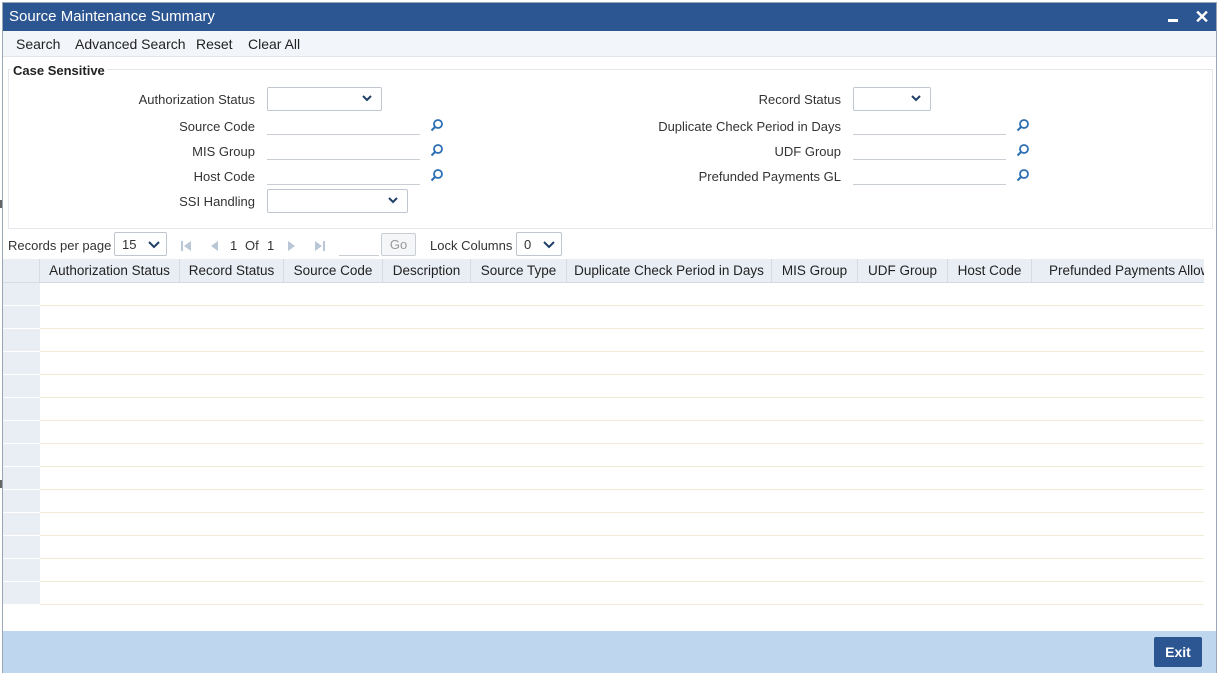  I want to click on toolbar: Search Advanced Search Reset Clear All, so click(609, 44).